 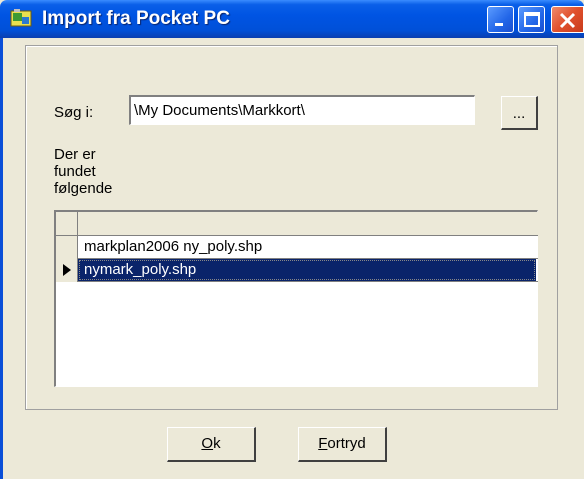 I want to click on current-row-arrow-icon, so click(x=67, y=270).